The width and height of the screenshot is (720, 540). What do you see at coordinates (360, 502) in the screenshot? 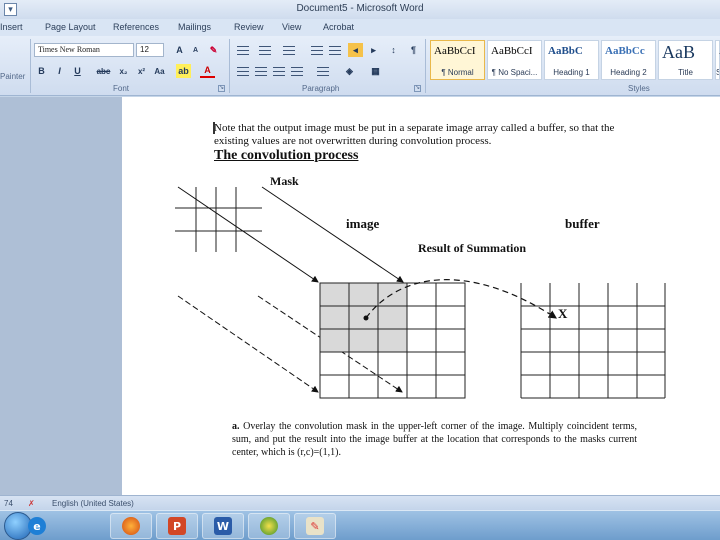
I see `status-bar: 74 ✗ English (United States)` at bounding box center [360, 502].